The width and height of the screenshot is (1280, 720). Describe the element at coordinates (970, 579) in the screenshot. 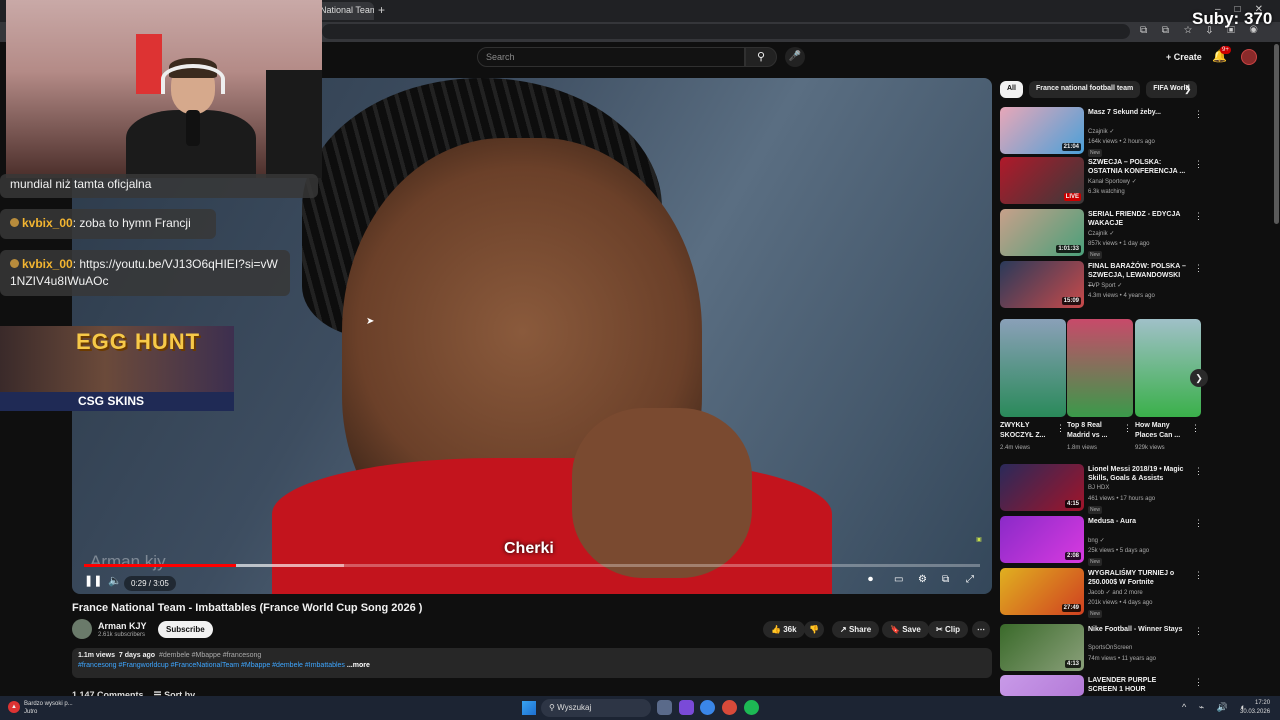

I see `fullscreen-icon: ⤢` at that location.